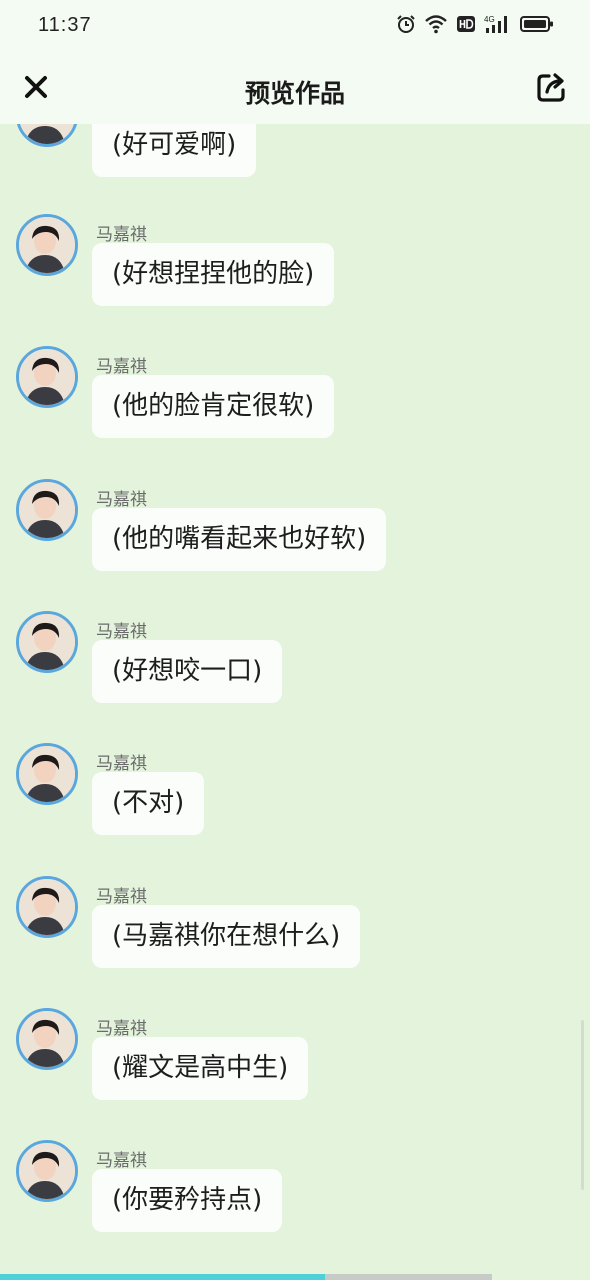 This screenshot has height=1280, width=590. Describe the element at coordinates (295, 1206) in the screenshot. I see `message-item: 马嘉祺 (你要矜持点)` at that location.